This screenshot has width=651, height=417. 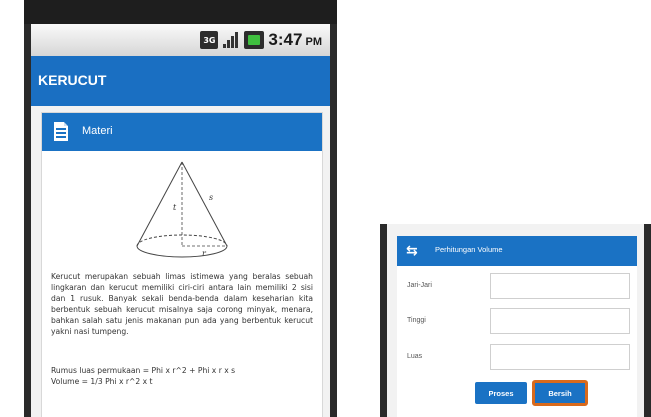 What do you see at coordinates (204, 253) in the screenshot?
I see `radius-label: r` at bounding box center [204, 253].